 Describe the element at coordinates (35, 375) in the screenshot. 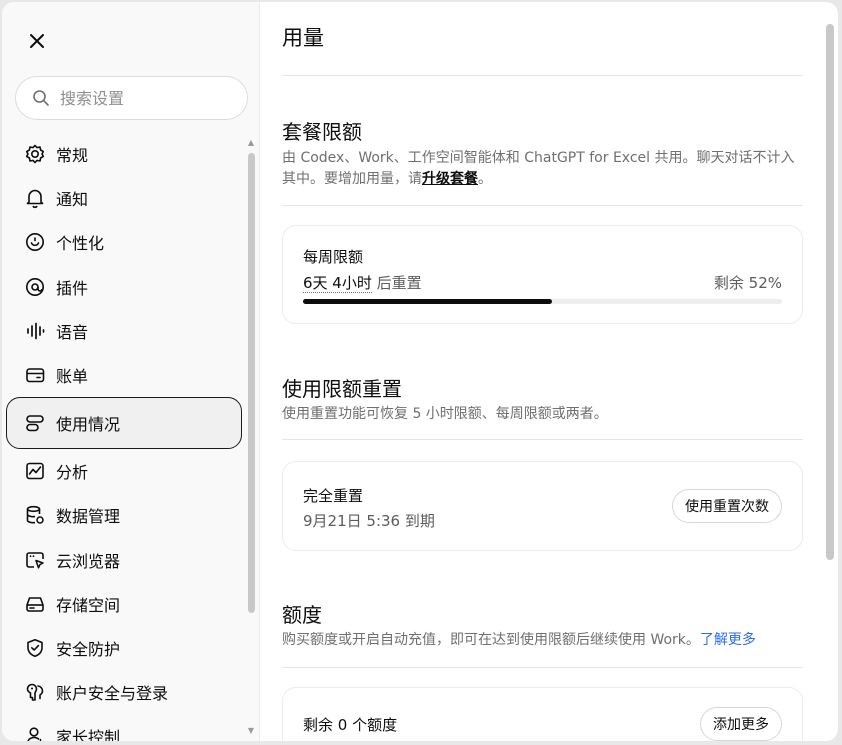

I see `wallet-icon` at that location.